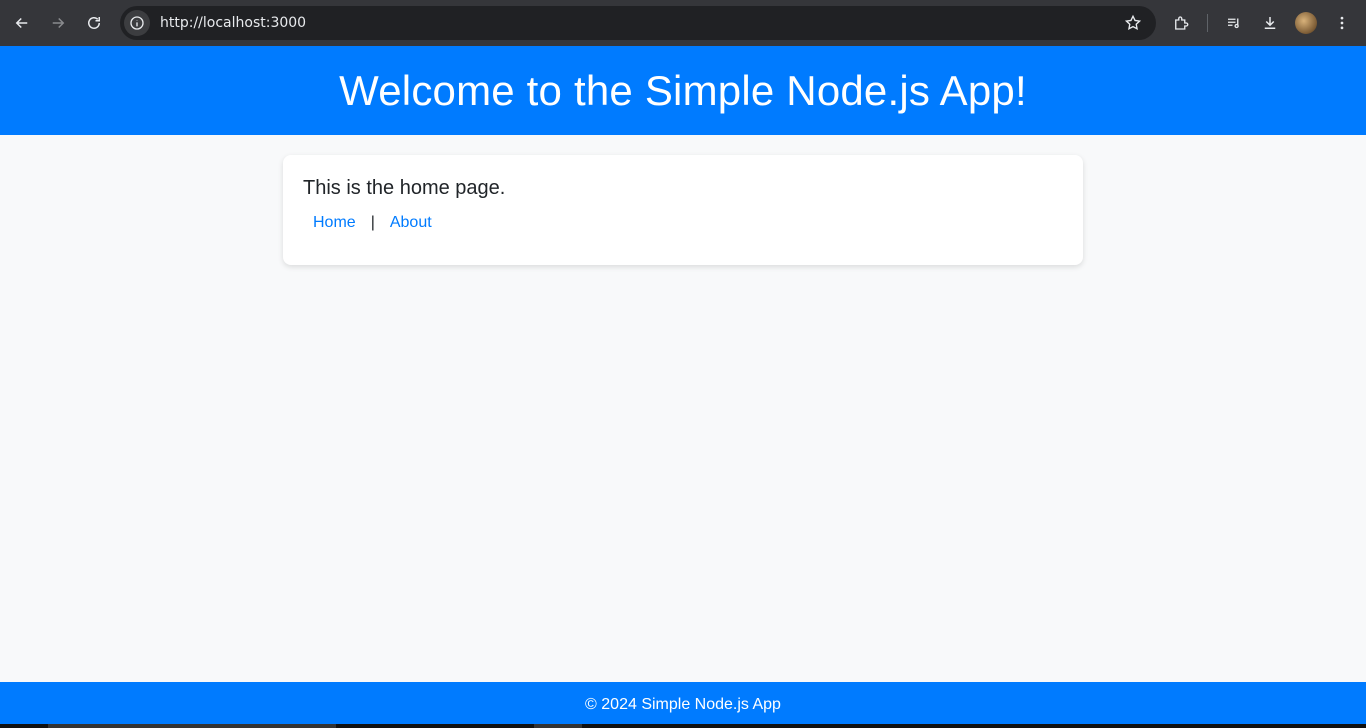 Image resolution: width=1366 pixels, height=728 pixels. I want to click on toolbar-actions, so click(1261, 23).